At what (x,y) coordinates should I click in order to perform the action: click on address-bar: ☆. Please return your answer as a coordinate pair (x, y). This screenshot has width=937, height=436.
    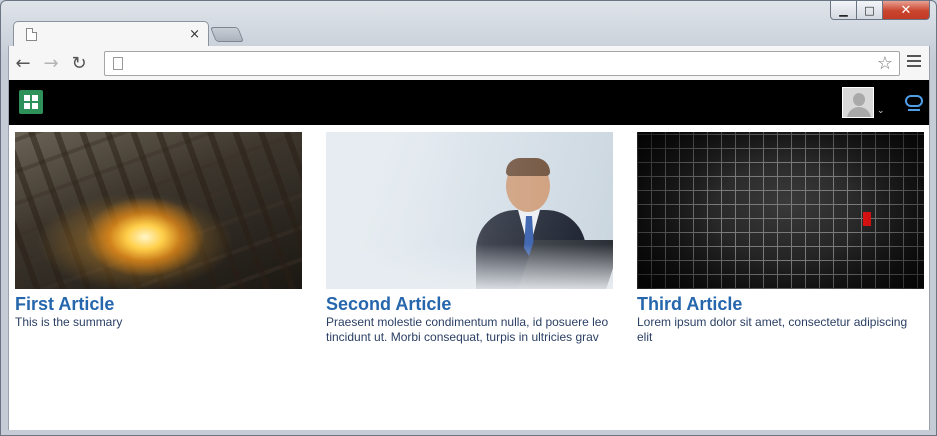
    Looking at the image, I should click on (502, 63).